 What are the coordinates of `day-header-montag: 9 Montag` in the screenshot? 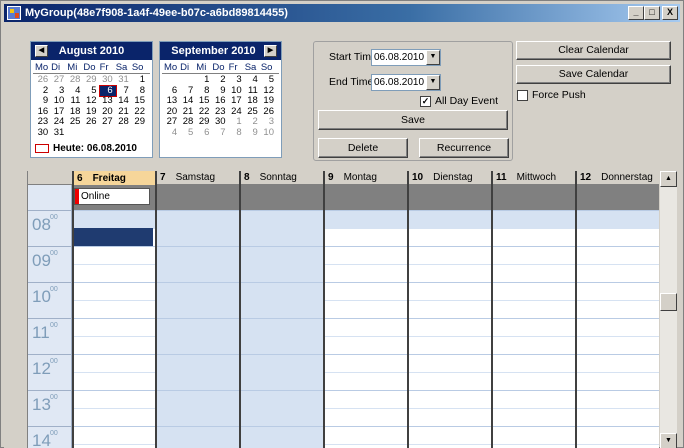 It's located at (365, 178).